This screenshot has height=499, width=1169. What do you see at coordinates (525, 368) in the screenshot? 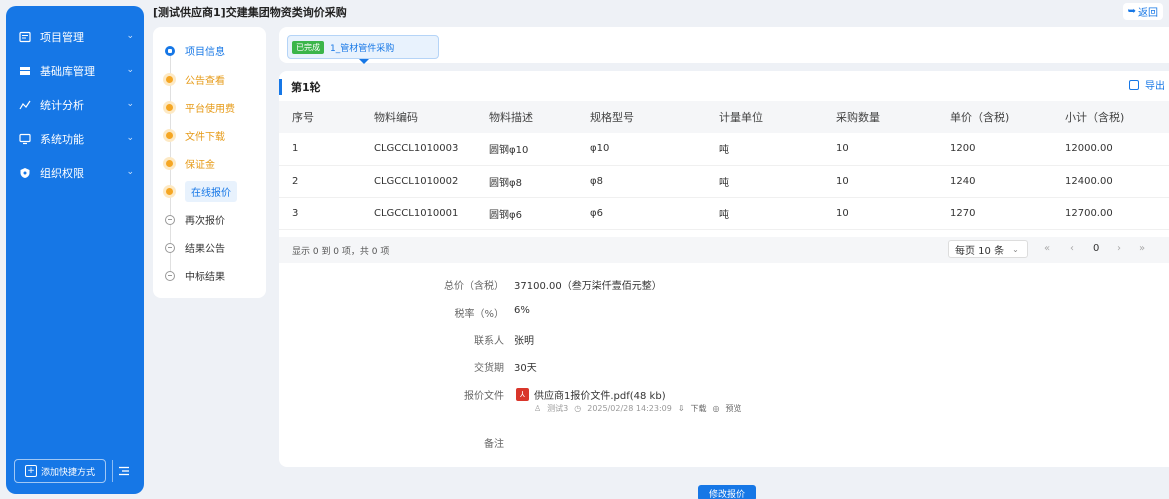
I see `detail-value: 30天` at bounding box center [525, 368].